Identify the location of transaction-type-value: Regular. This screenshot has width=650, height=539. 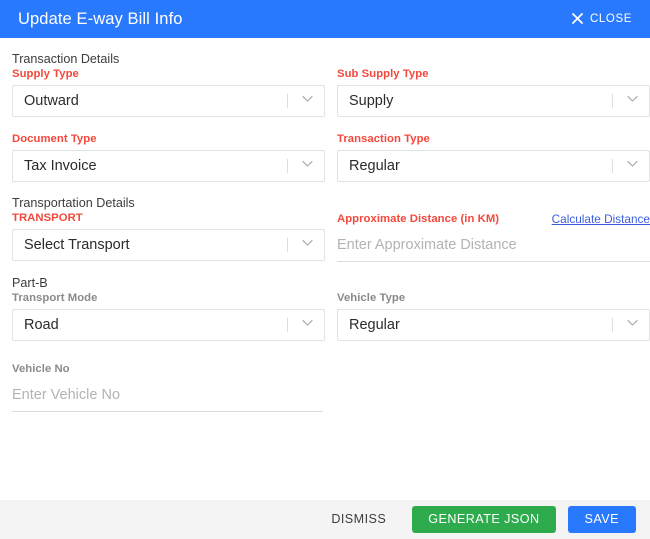
(374, 165).